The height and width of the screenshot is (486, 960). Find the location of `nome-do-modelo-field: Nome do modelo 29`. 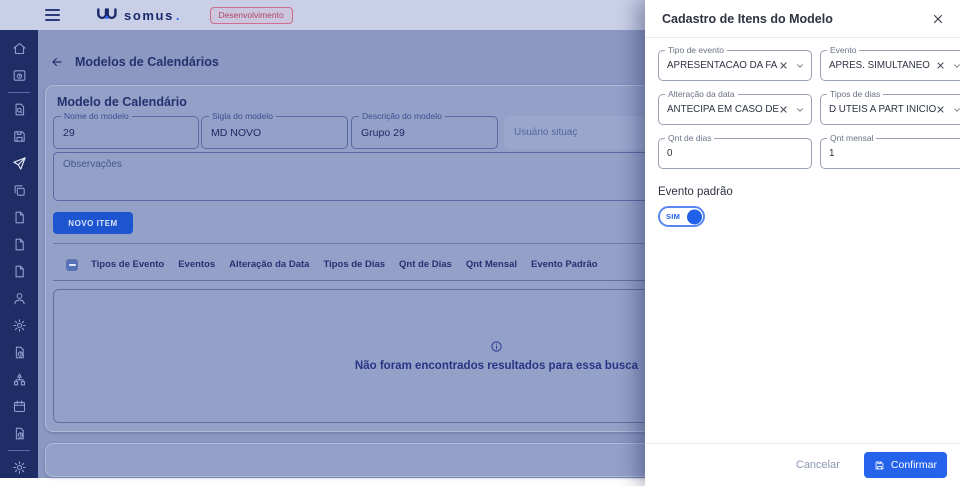

nome-do-modelo-field: Nome do modelo 29 is located at coordinates (126, 130).